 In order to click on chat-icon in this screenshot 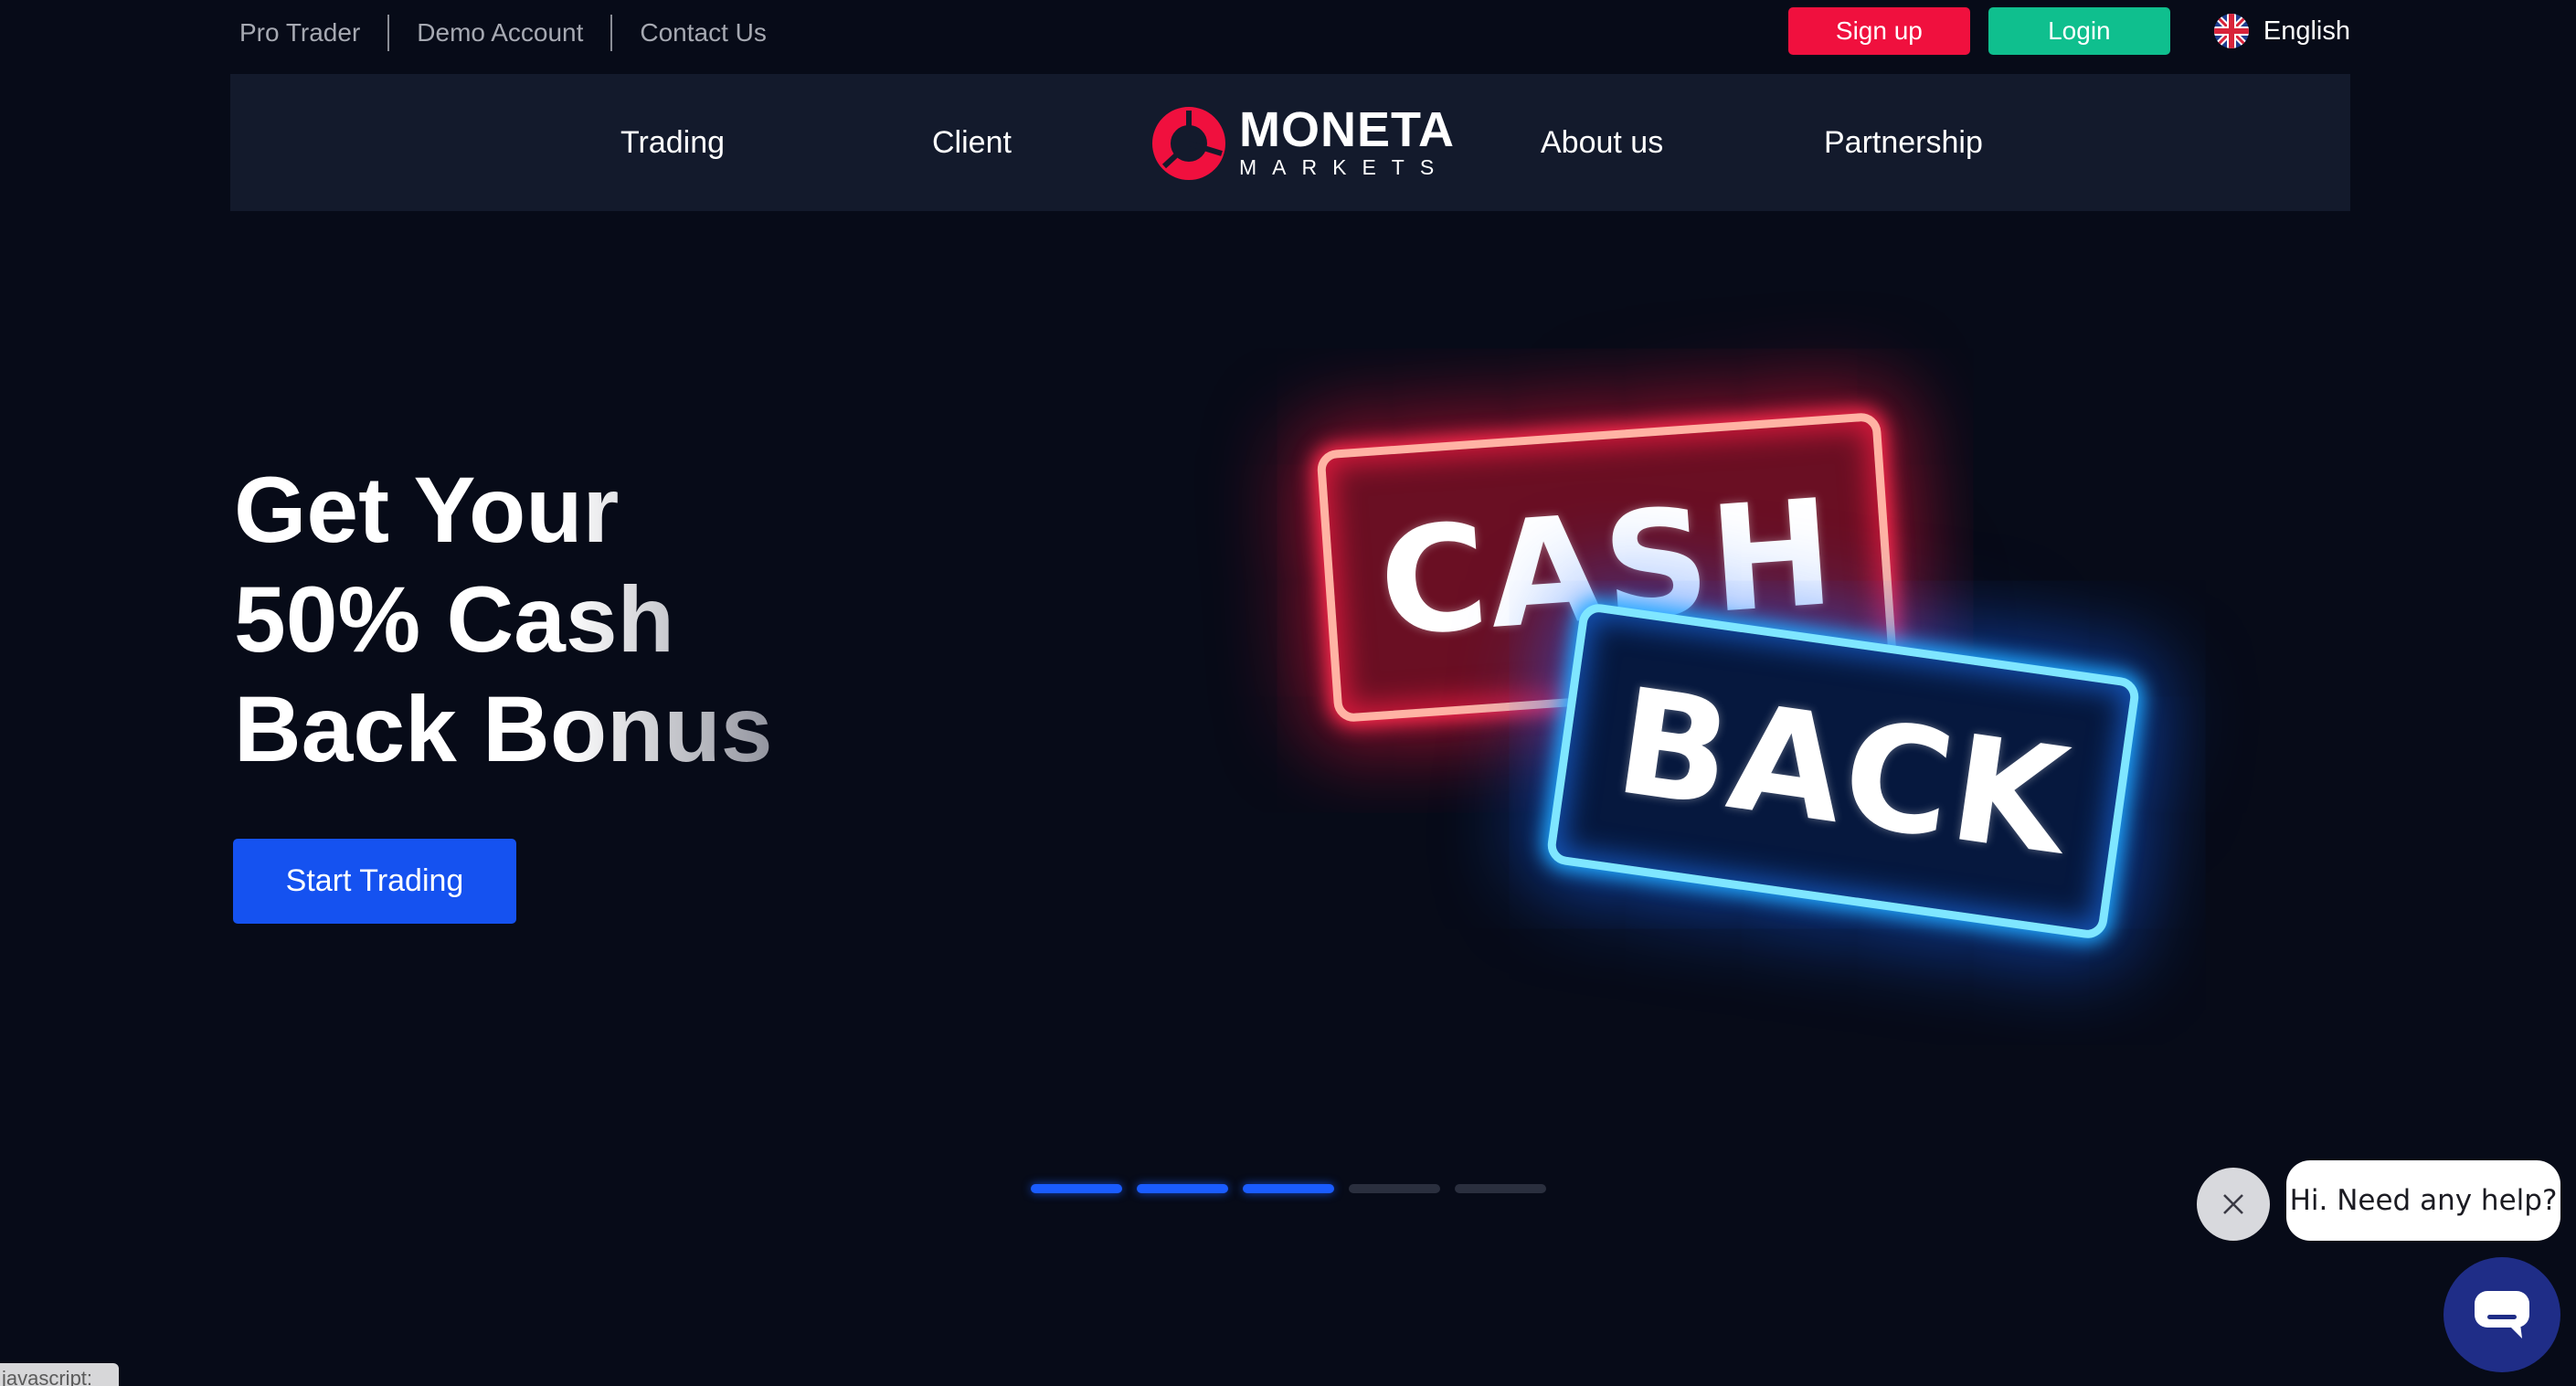, I will do `click(2502, 1314)`.